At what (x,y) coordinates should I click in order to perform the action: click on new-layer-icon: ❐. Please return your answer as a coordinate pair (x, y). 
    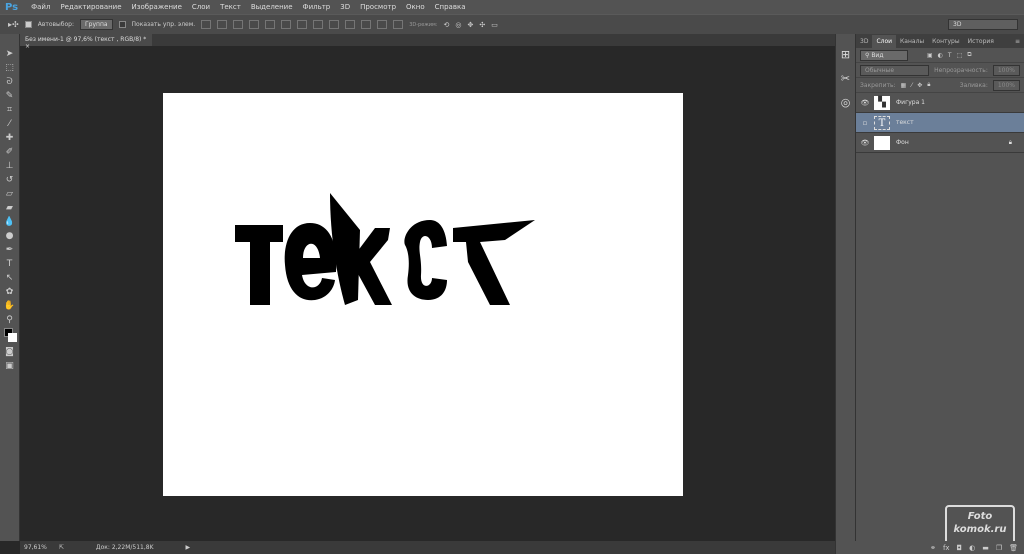
    Looking at the image, I should click on (999, 548).